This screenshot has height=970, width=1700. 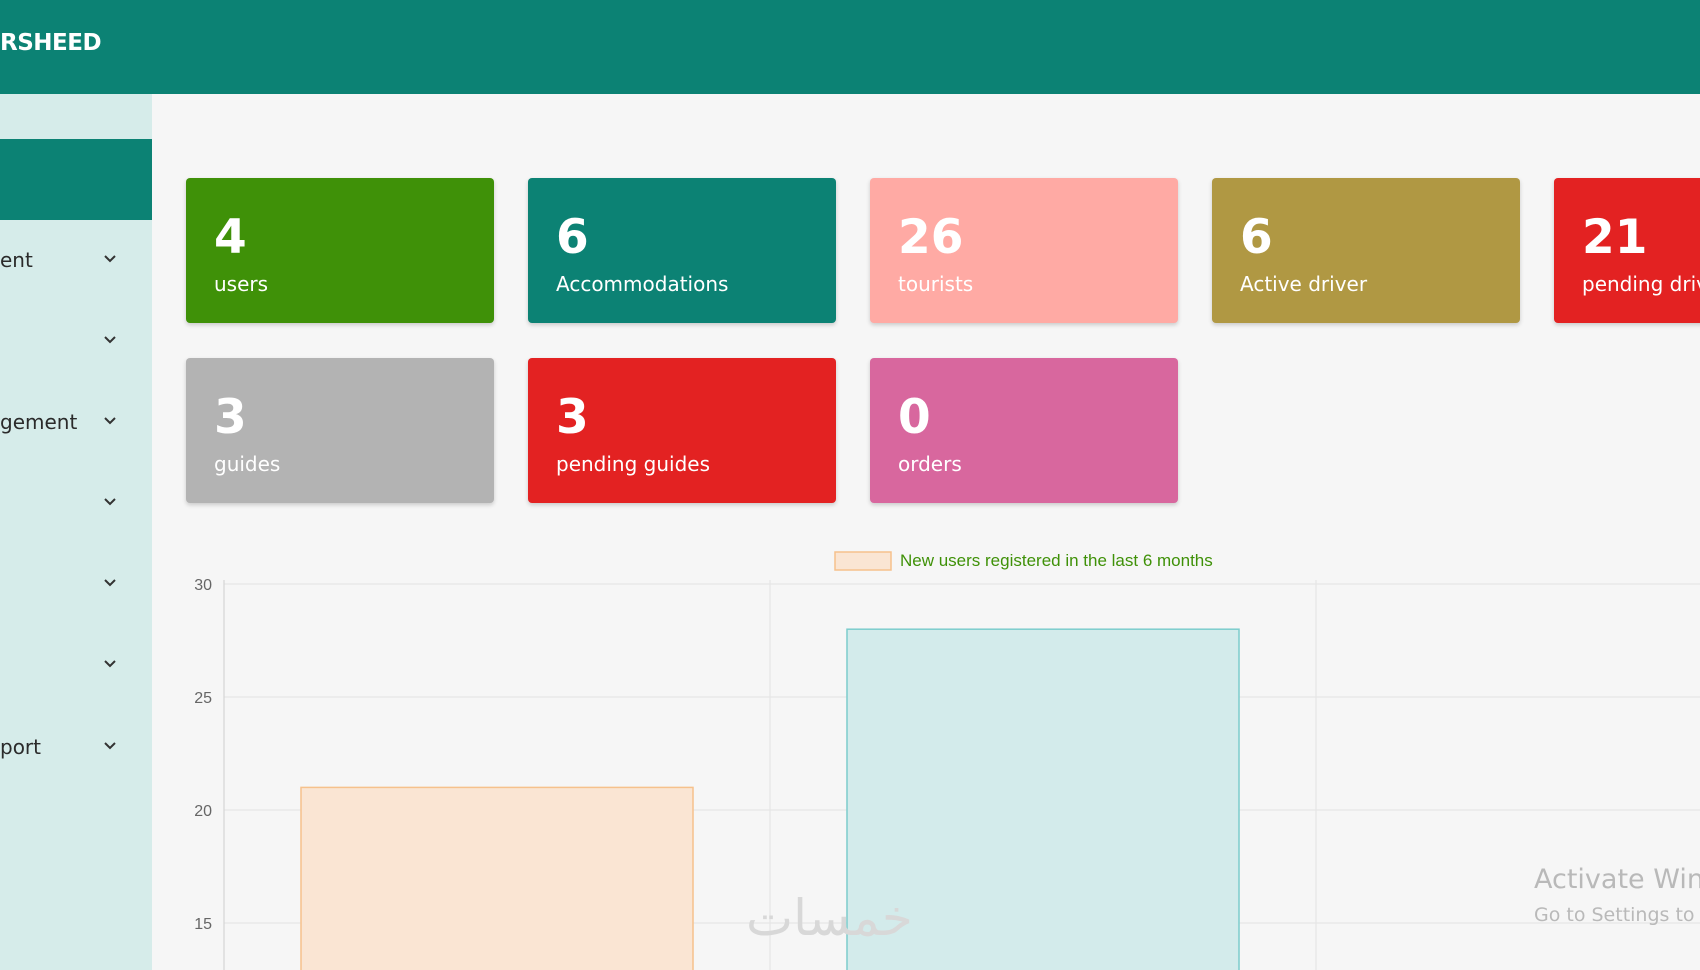 What do you see at coordinates (203, 585) in the screenshot?
I see `y-tick-label: 30` at bounding box center [203, 585].